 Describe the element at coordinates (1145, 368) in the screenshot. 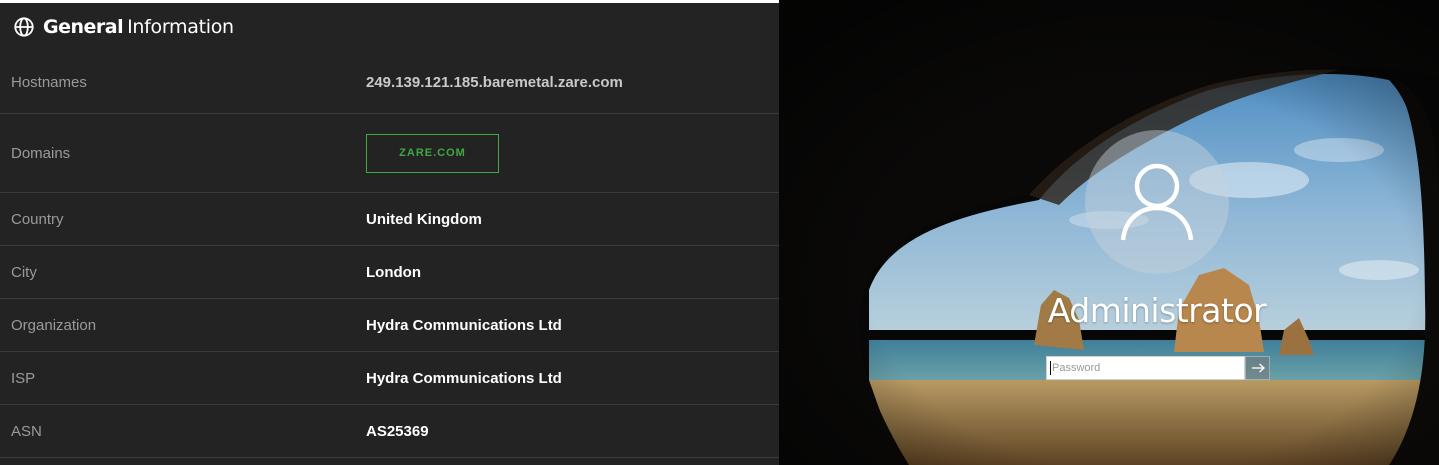

I see `password-input: Password` at that location.